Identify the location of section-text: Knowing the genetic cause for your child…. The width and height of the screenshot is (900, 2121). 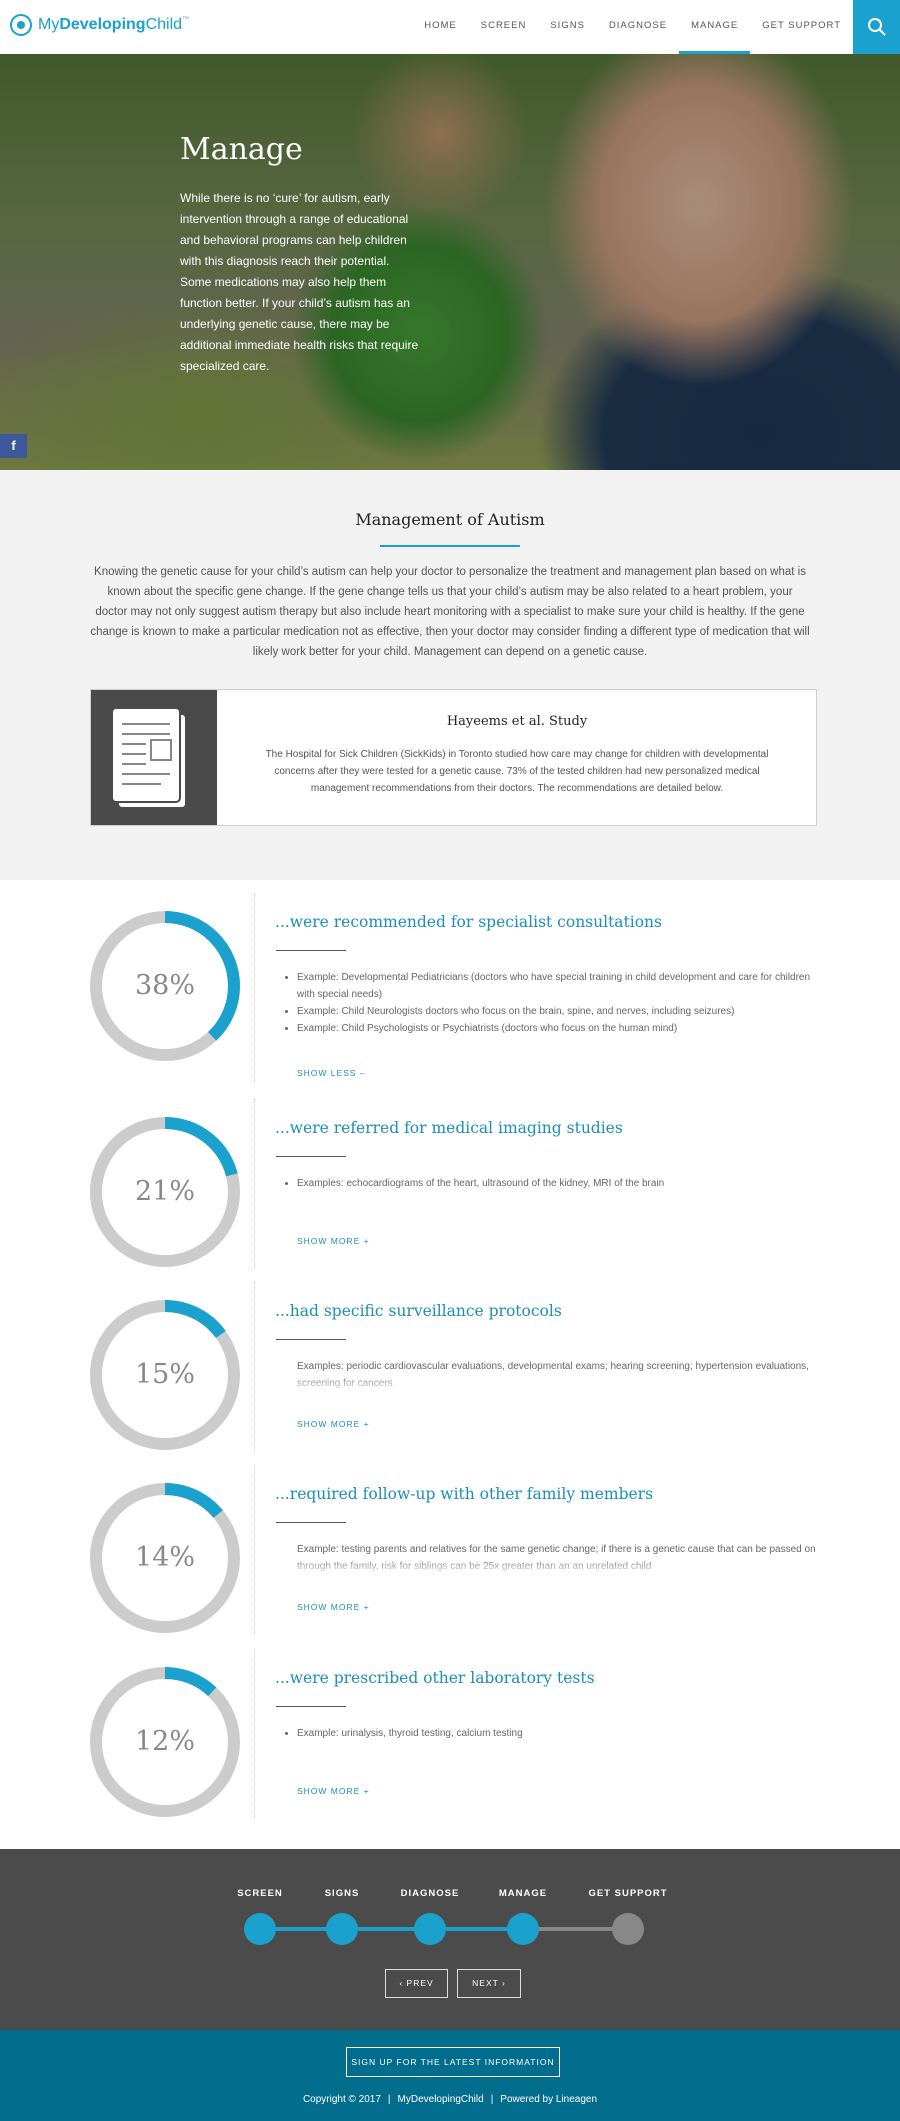
(450, 612).